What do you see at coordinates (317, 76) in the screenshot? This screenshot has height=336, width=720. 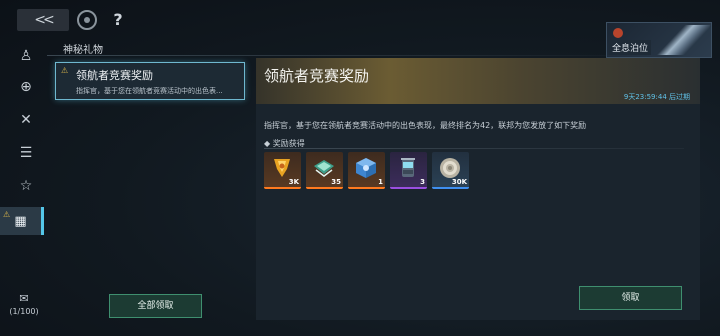 I see `detail-title: 领航者竞赛奖励` at bounding box center [317, 76].